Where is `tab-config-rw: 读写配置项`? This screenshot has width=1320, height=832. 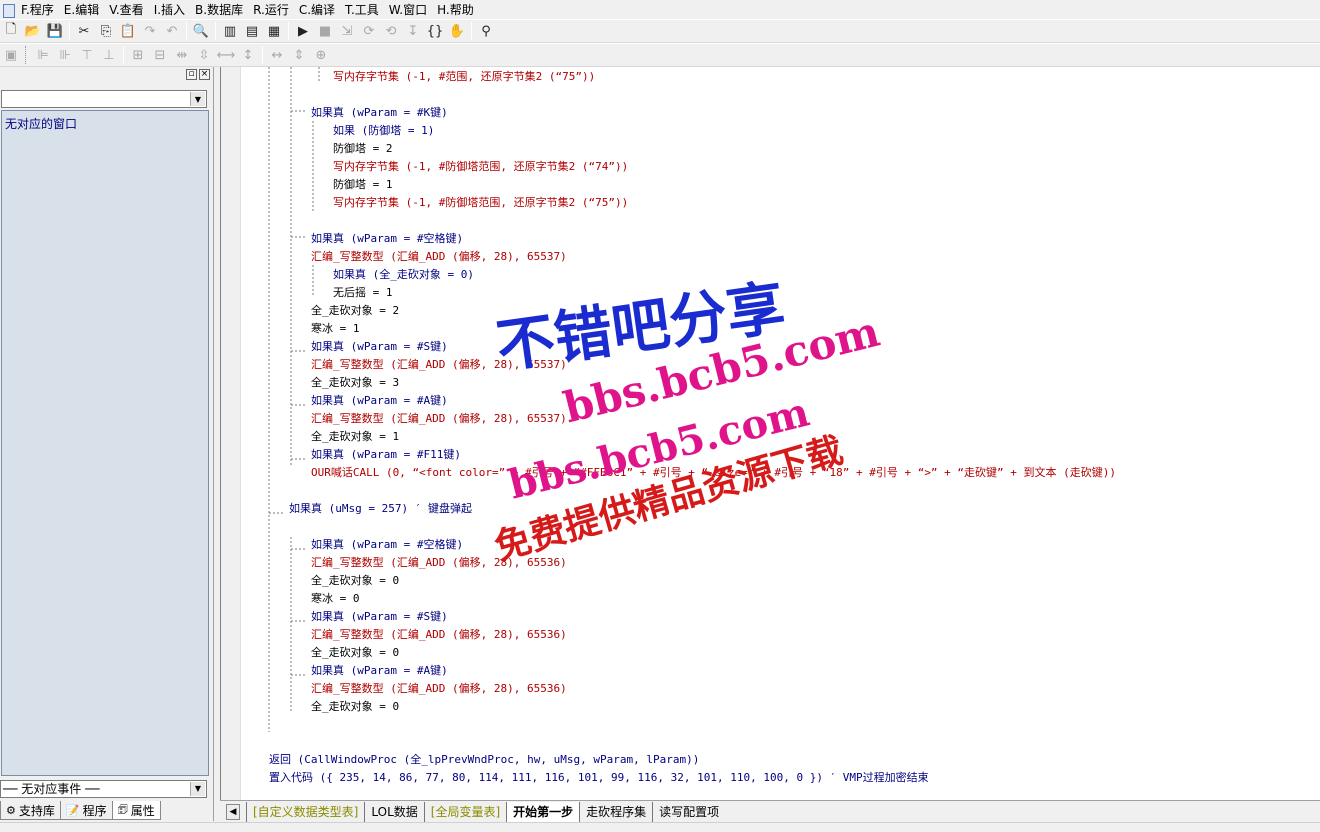 tab-config-rw: 读写配置项 is located at coordinates (688, 811).